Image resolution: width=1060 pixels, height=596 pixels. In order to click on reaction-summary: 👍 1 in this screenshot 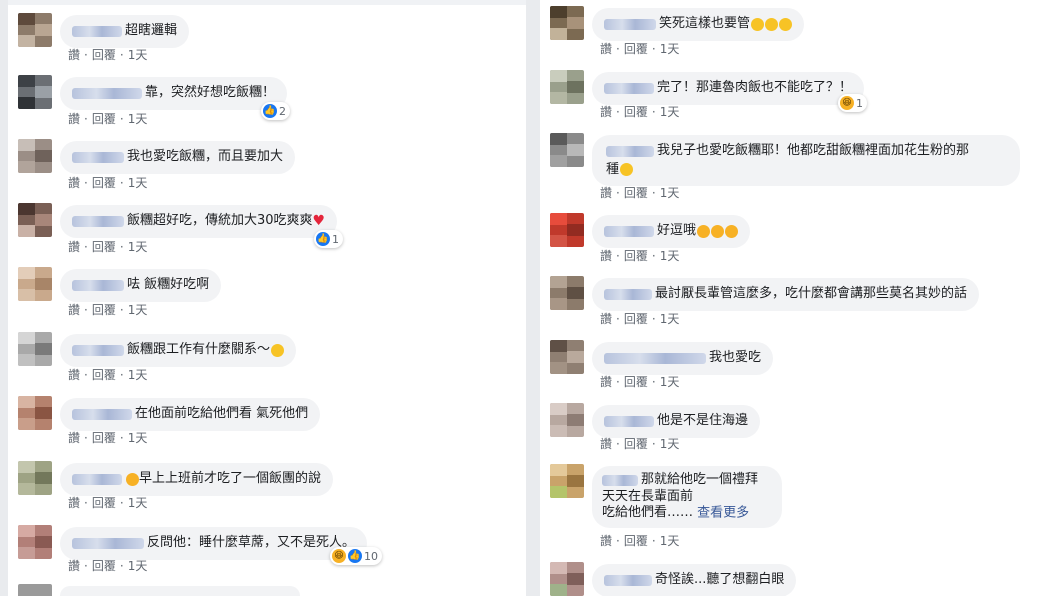, I will do `click(328, 239)`.